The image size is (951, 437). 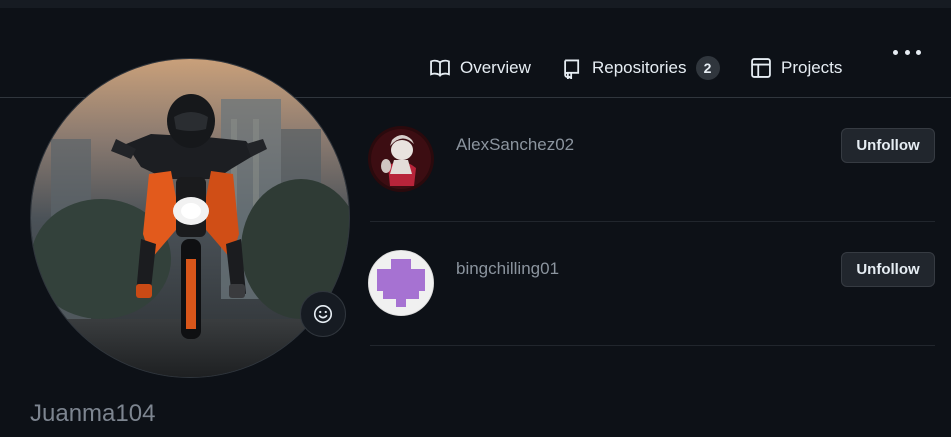 I want to click on user-avatar-image, so click(x=401, y=159).